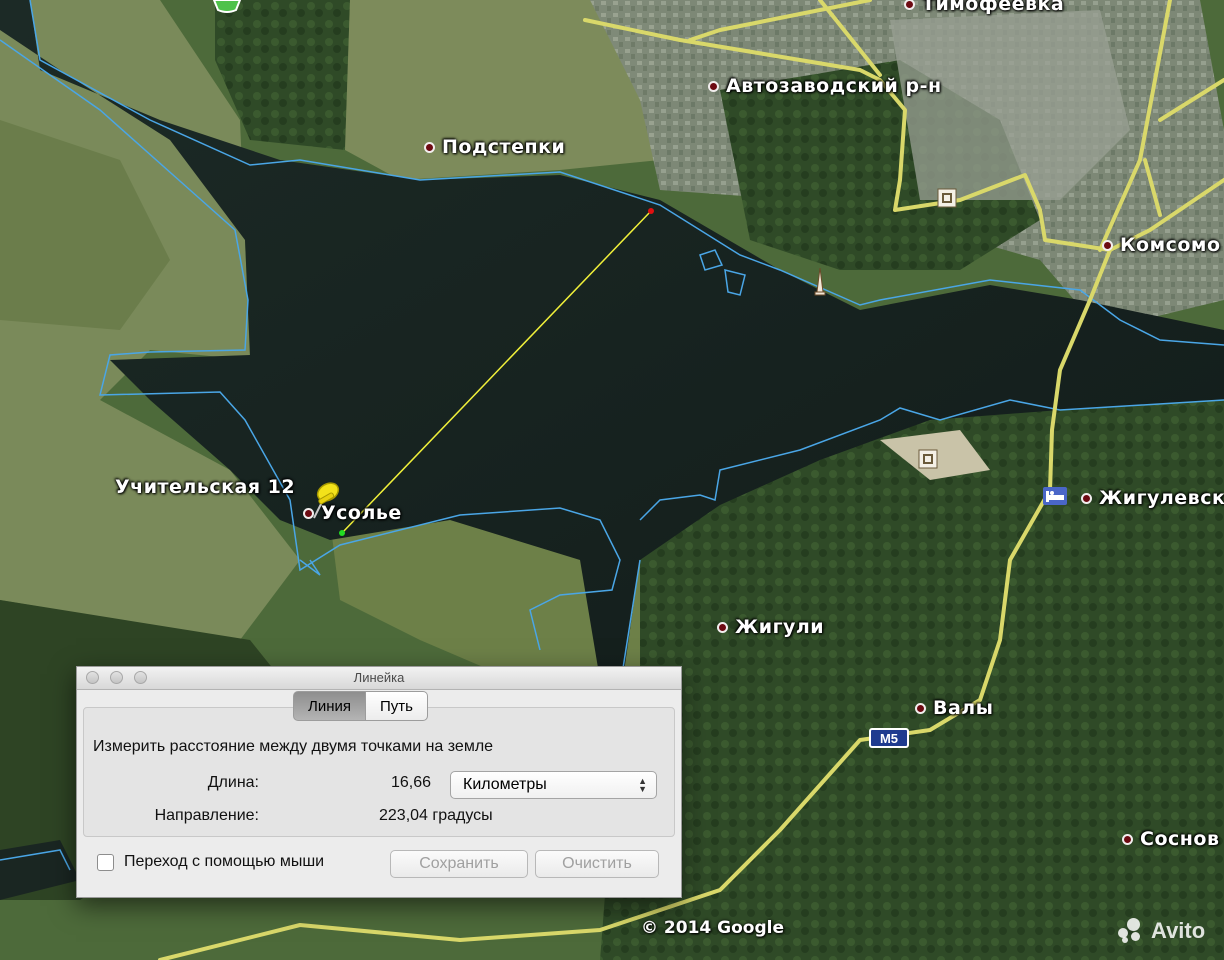 The image size is (1224, 960). I want to click on place-label: Комсомо, so click(1170, 245).